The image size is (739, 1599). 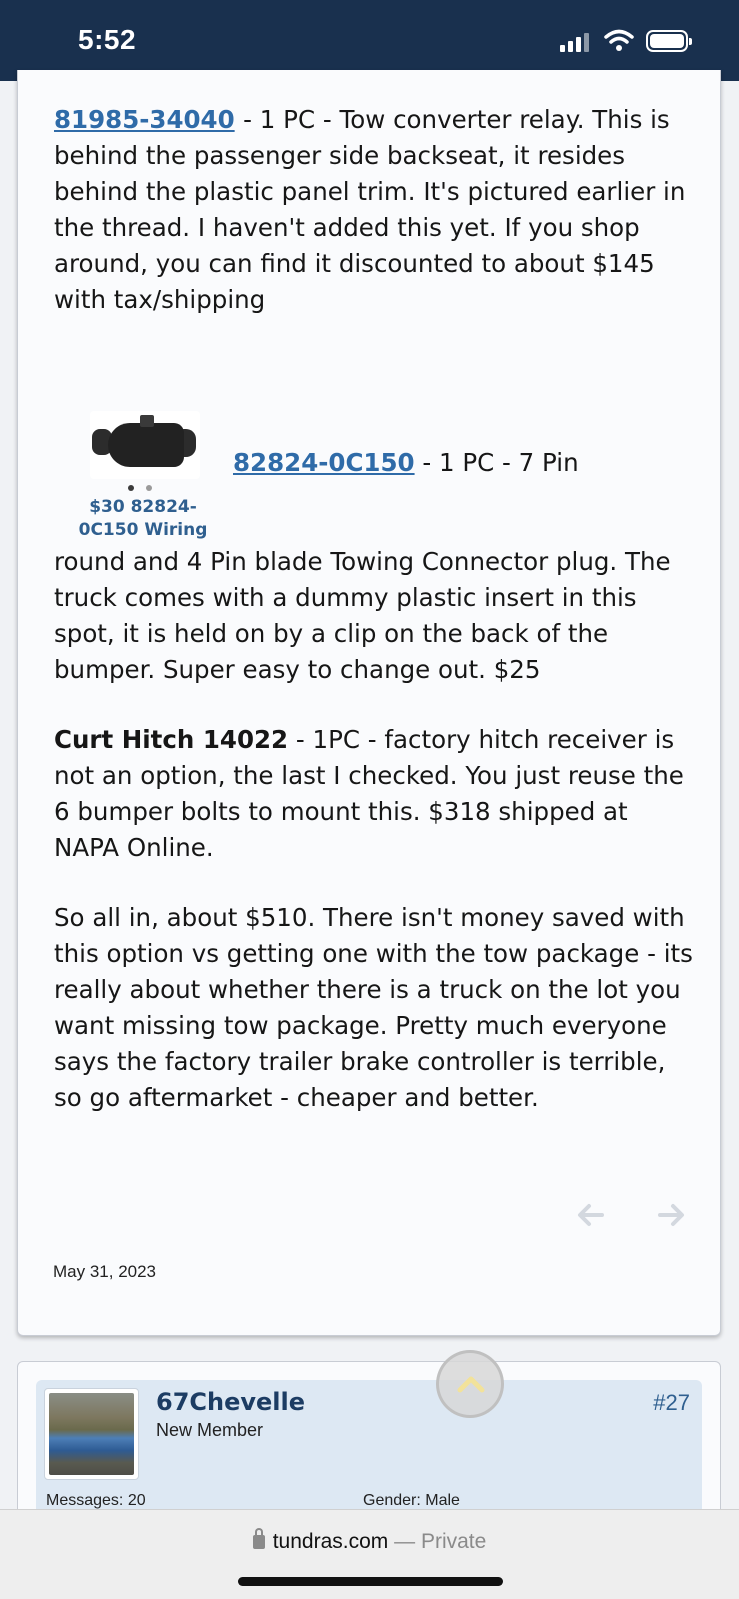 I want to click on connector-thumbnail, so click(x=145, y=445).